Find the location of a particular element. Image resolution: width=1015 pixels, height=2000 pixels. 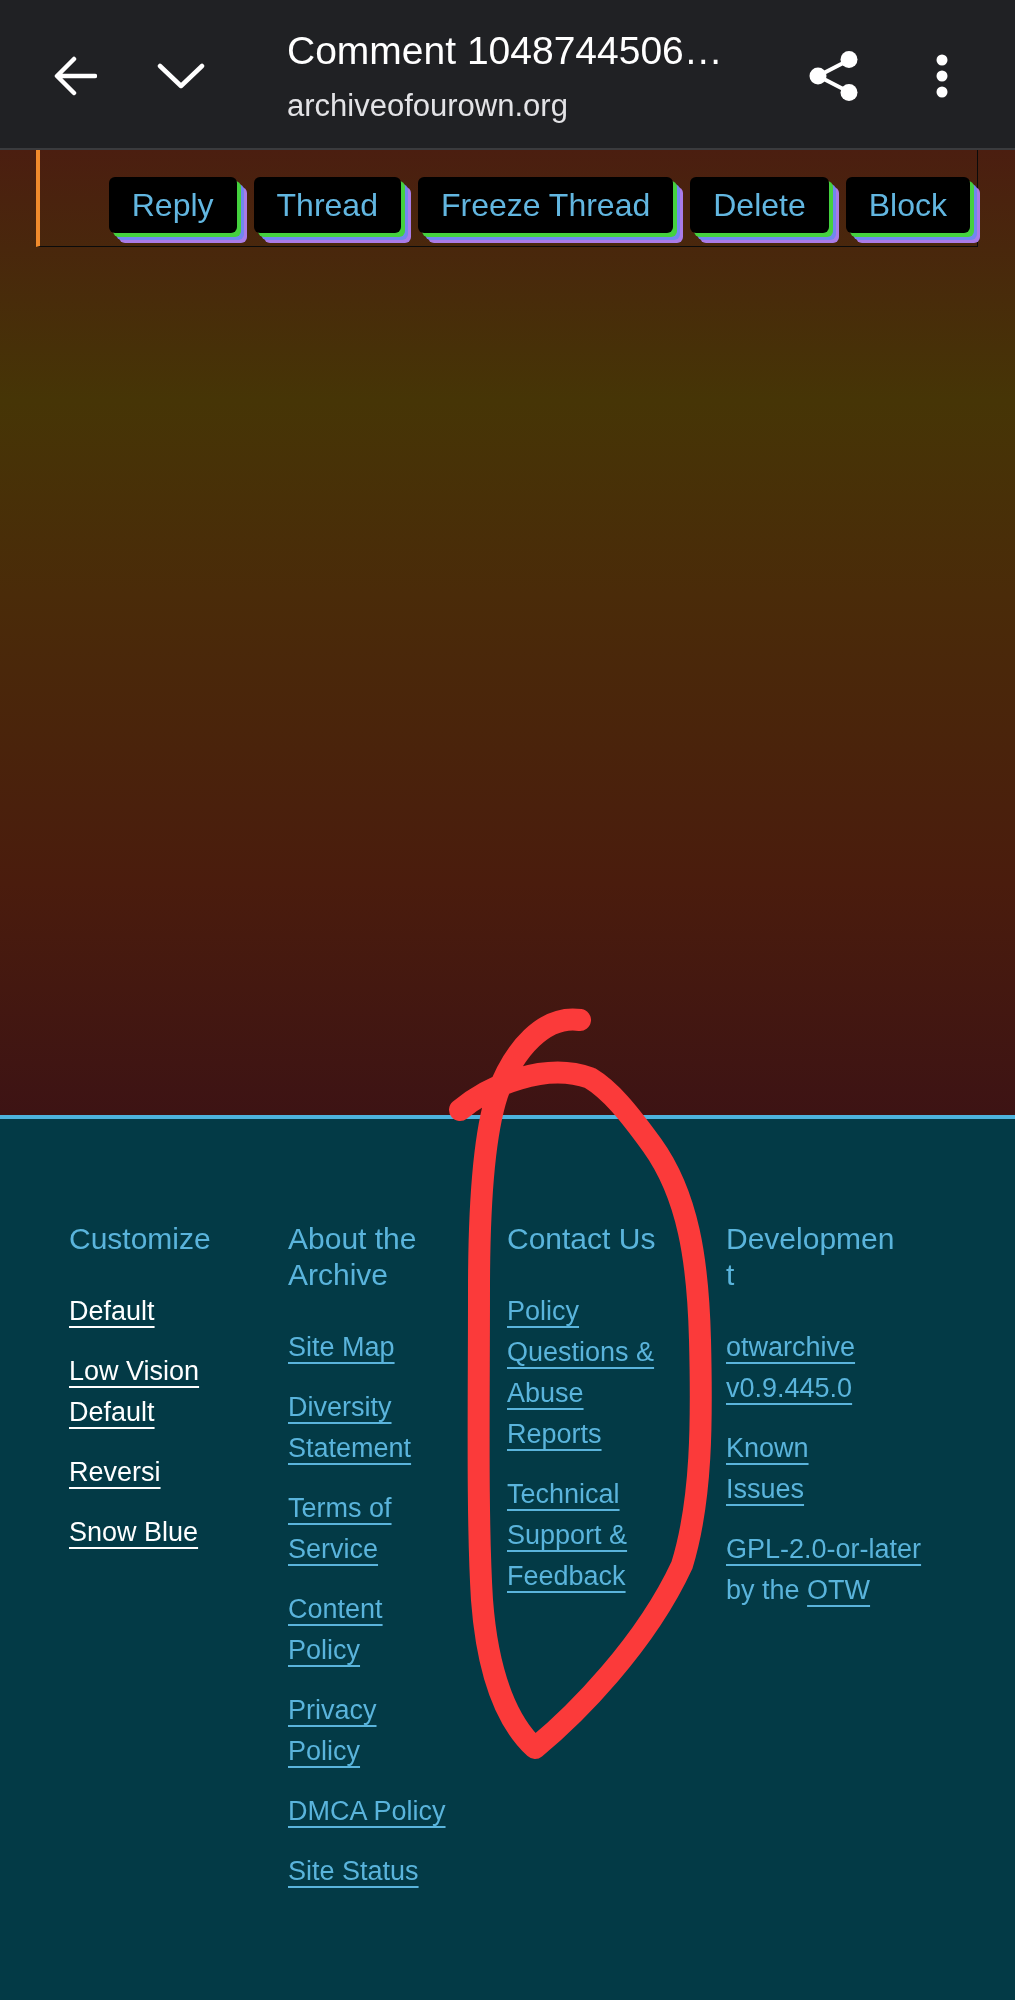

skin-option-button: Snow Blue is located at coordinates (134, 1532).